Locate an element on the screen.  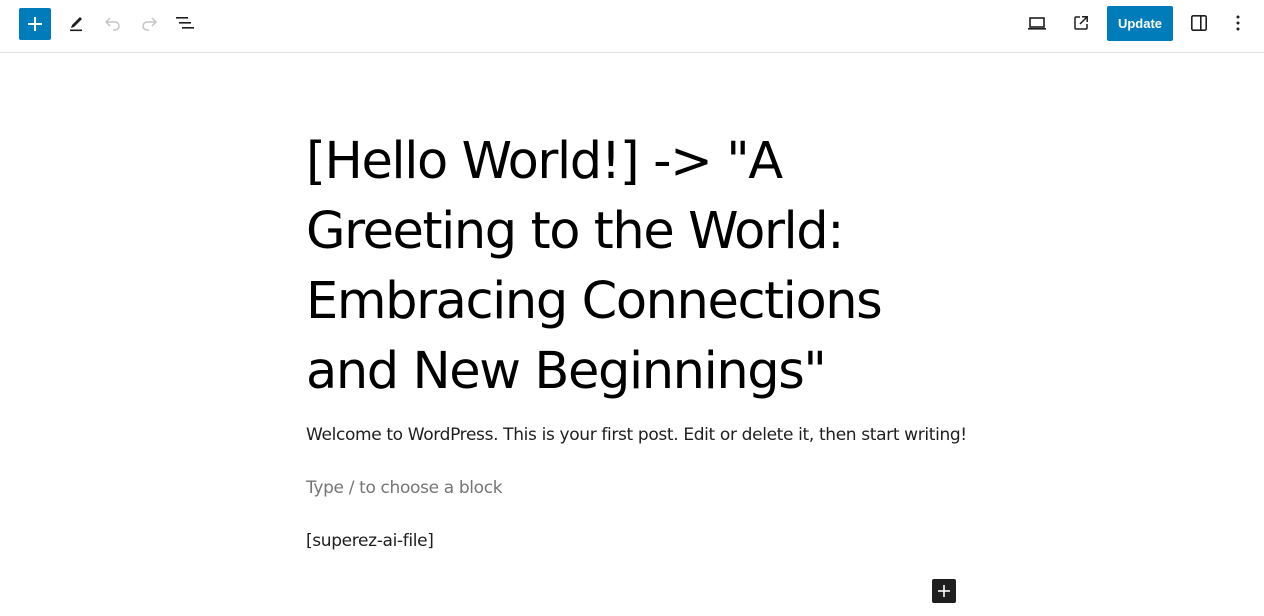
sidebar-panel-icon is located at coordinates (1198, 22).